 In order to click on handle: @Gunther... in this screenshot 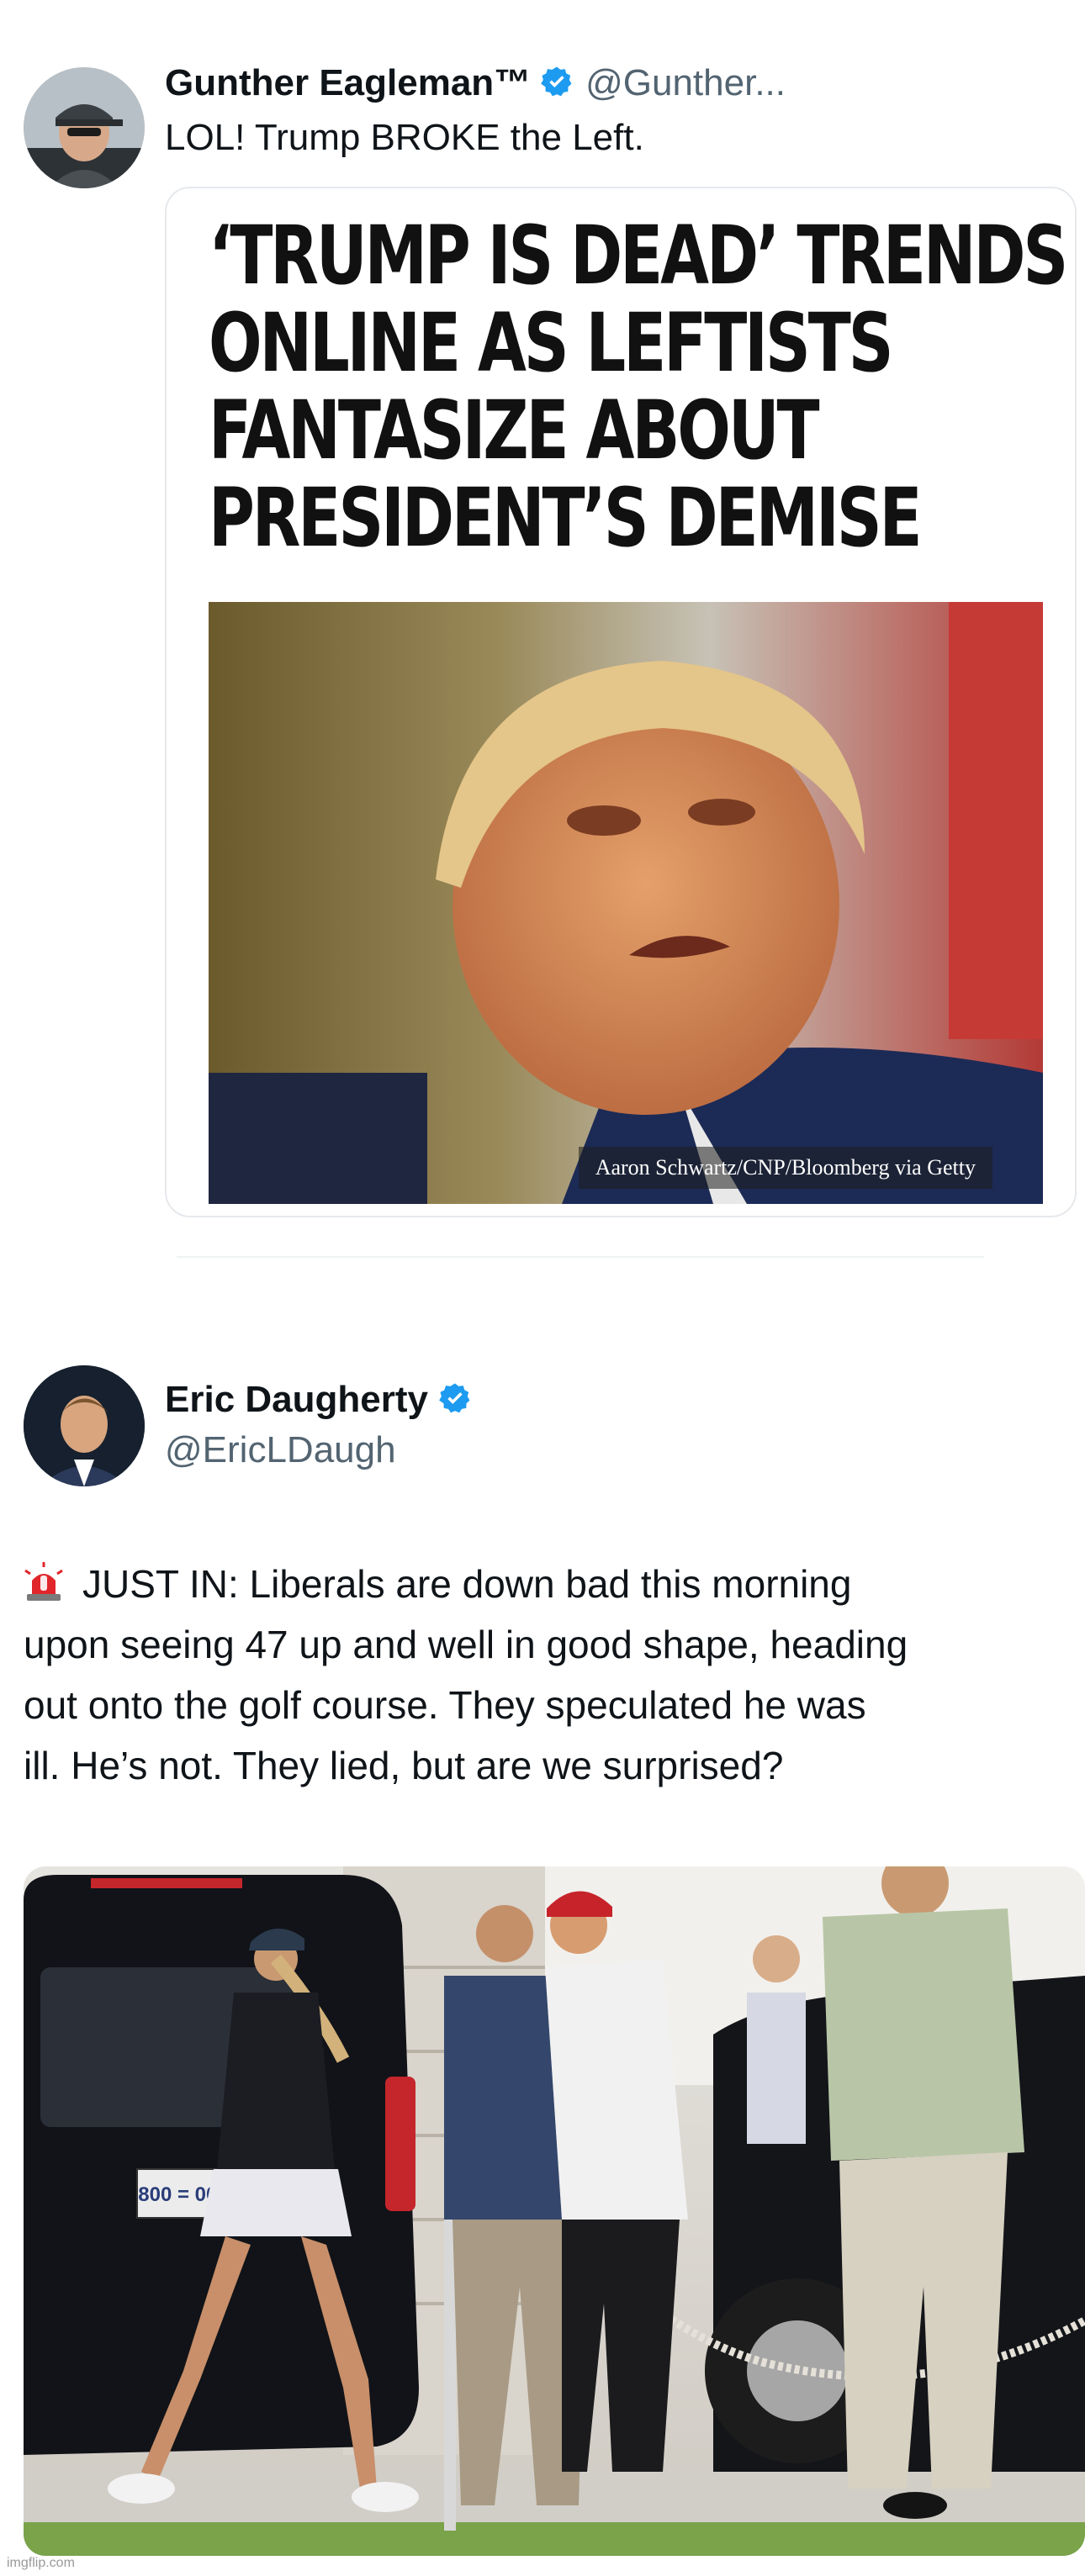, I will do `click(685, 82)`.